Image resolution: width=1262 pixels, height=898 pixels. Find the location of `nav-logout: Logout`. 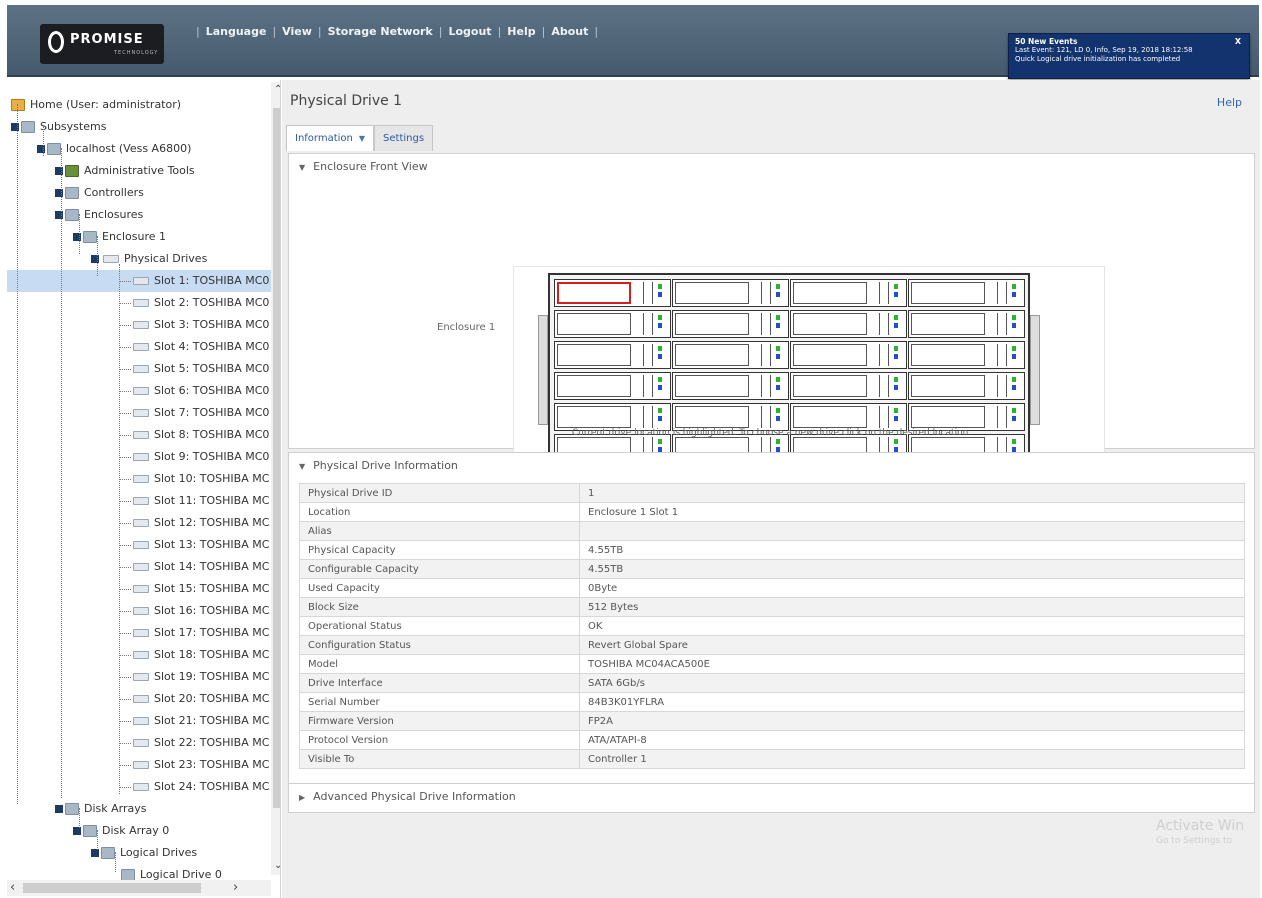

nav-logout: Logout is located at coordinates (469, 31).